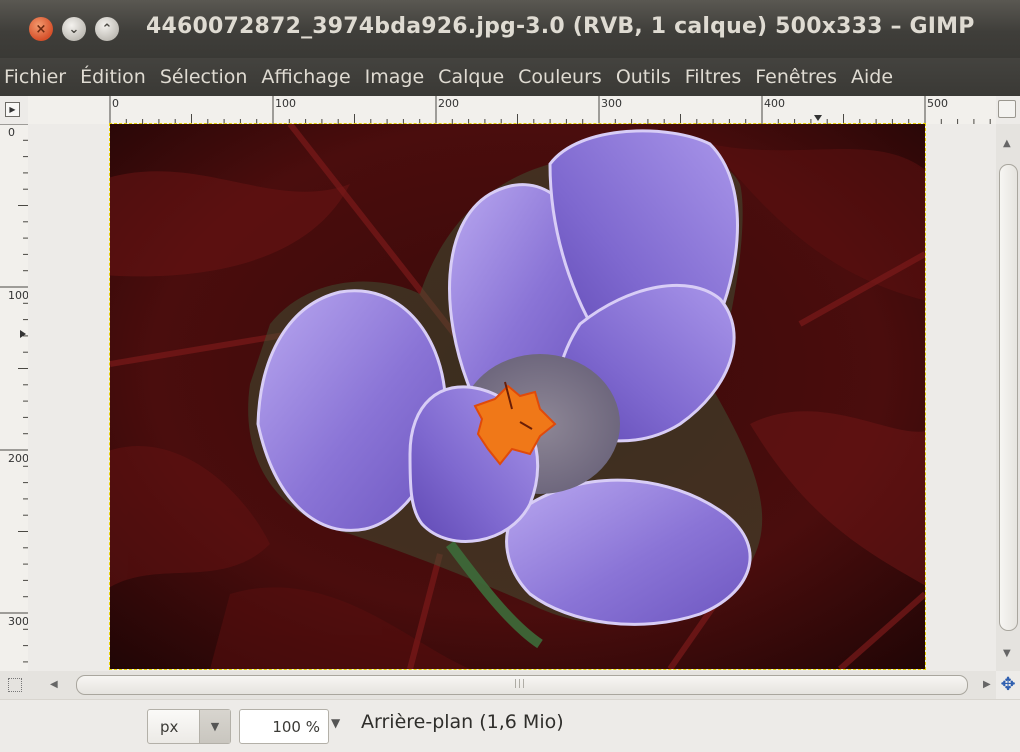 The height and width of the screenshot is (752, 1020). I want to click on menu-arrow-icon: ▶, so click(12, 109).